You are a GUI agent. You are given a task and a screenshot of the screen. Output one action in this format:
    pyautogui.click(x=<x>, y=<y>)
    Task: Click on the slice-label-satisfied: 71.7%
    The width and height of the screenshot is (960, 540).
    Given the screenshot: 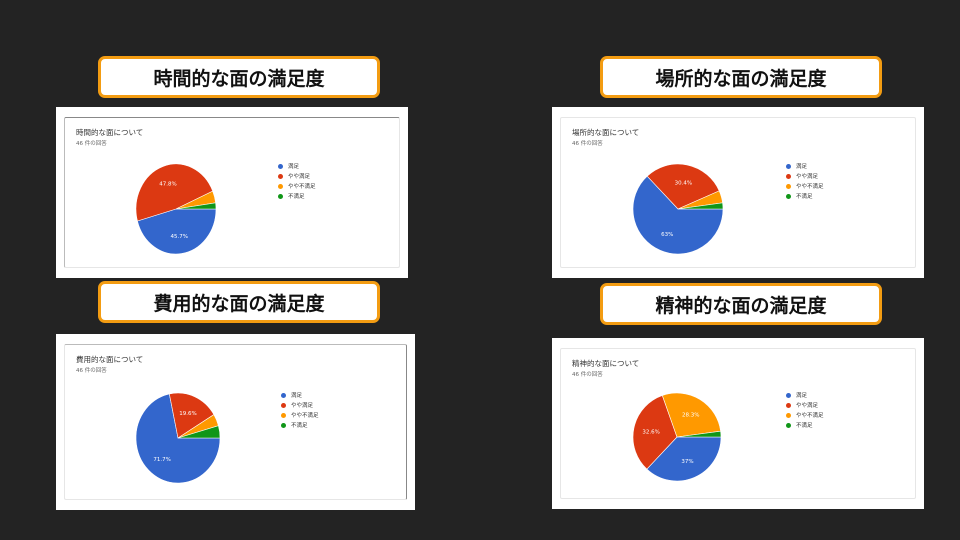 What is the action you would take?
    pyautogui.click(x=161, y=460)
    